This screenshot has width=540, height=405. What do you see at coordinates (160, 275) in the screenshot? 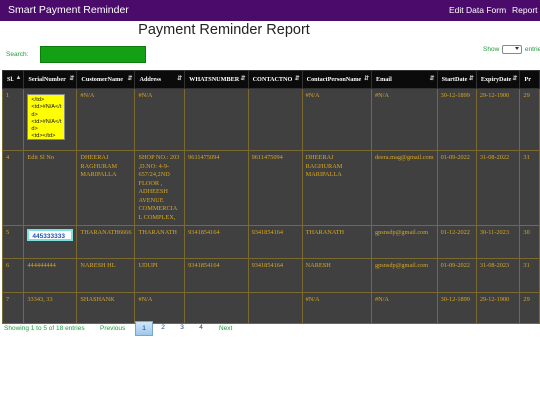
I see `cell-address: UDUPI` at bounding box center [160, 275].